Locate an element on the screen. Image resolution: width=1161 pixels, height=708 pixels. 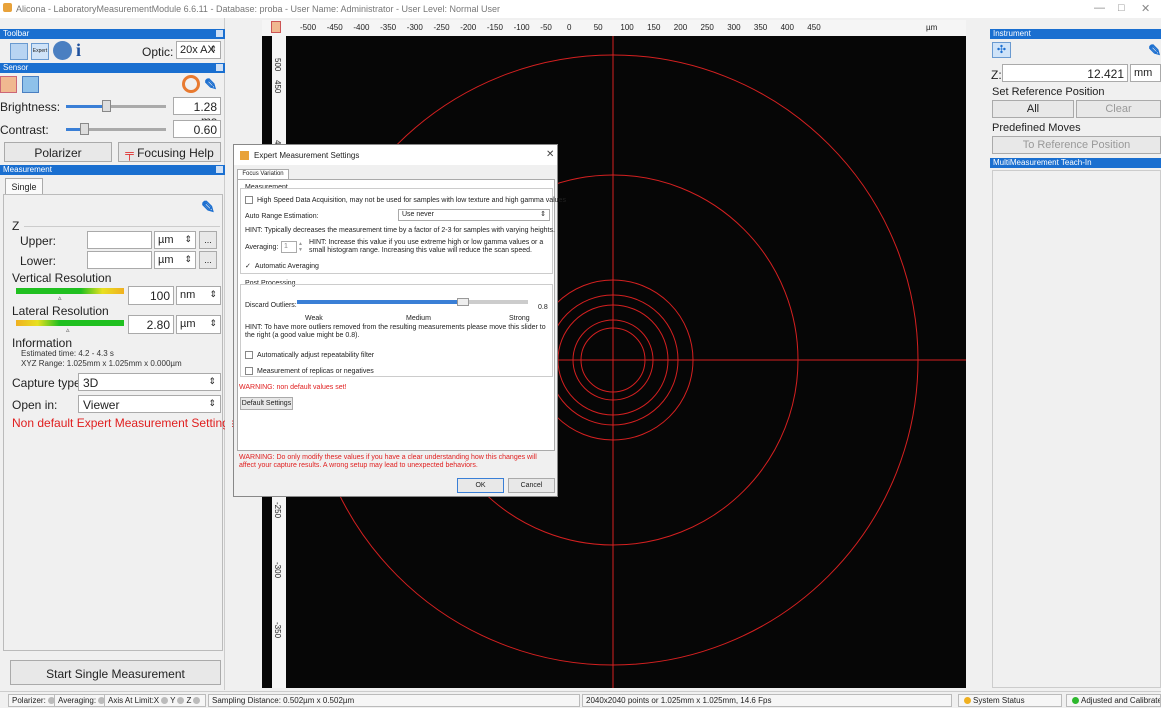
start-single-measurement-button: Start Single Measurement is located at coordinates (115, 672).